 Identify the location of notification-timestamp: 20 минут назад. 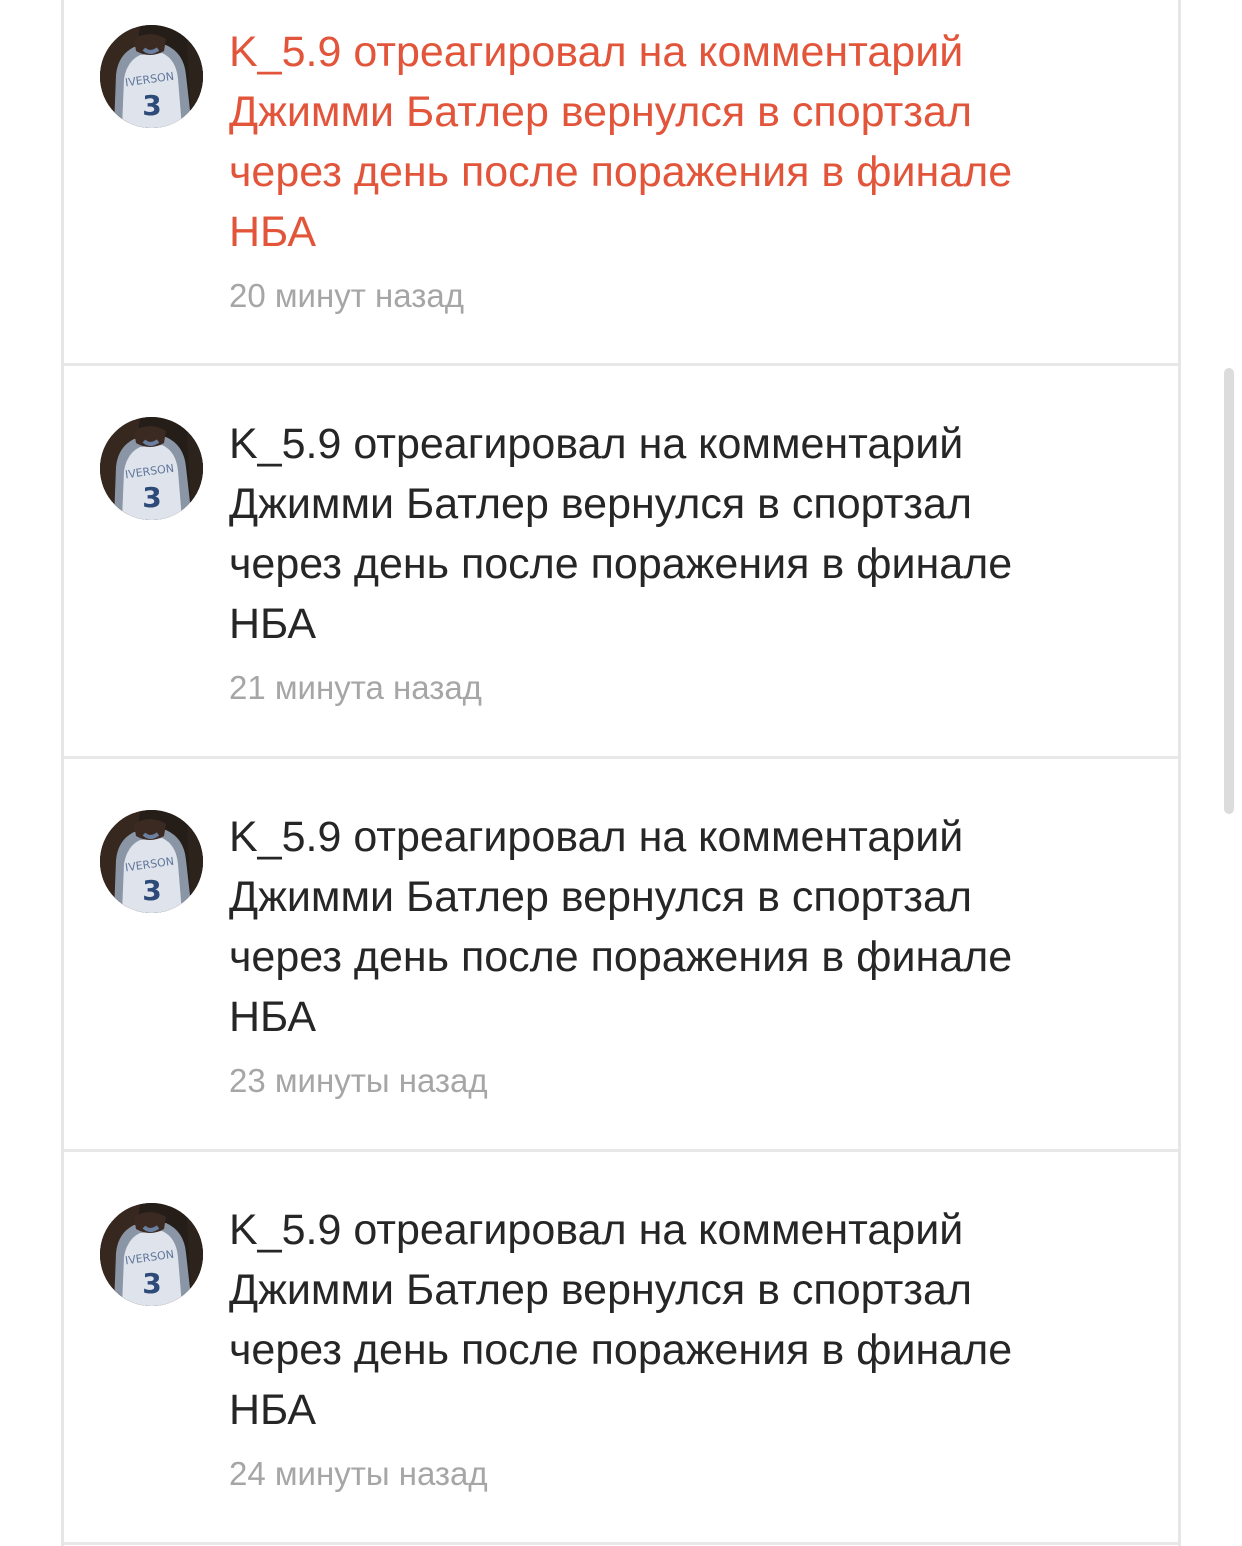
(346, 295).